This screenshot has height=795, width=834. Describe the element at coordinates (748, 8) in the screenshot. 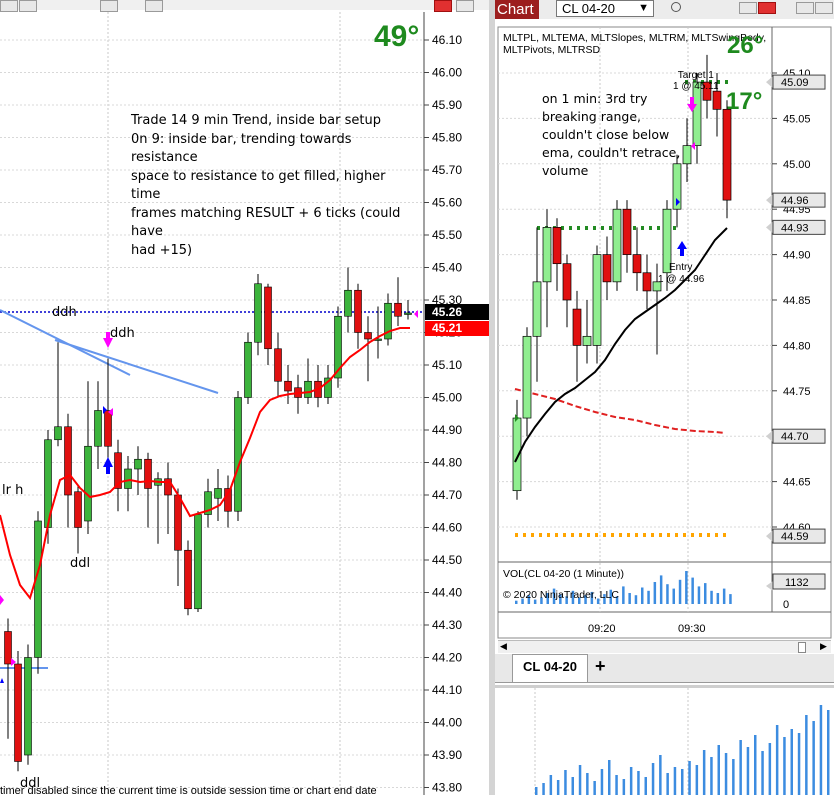

I see `minimize-icon` at that location.